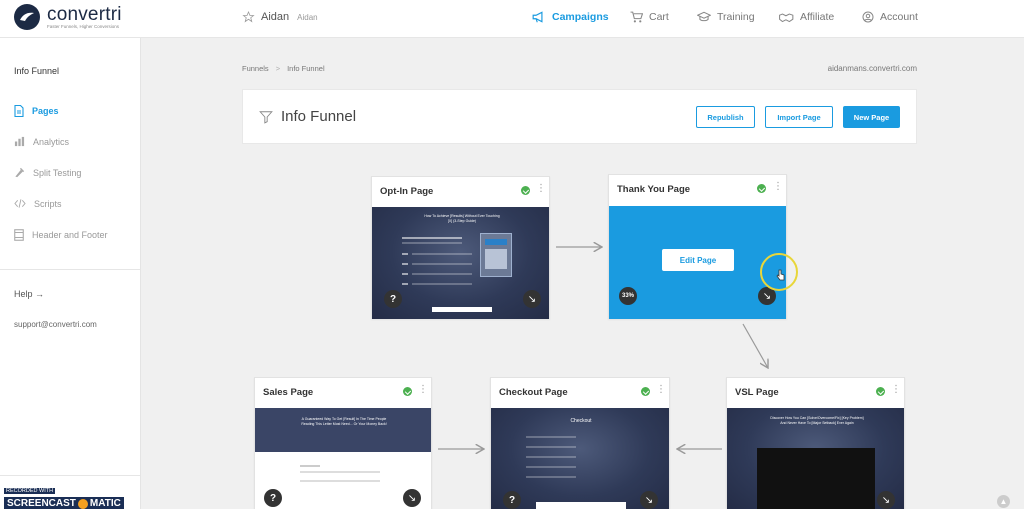  Describe the element at coordinates (1003, 501) in the screenshot. I see `scroll-to-top-icon: ▲` at that location.